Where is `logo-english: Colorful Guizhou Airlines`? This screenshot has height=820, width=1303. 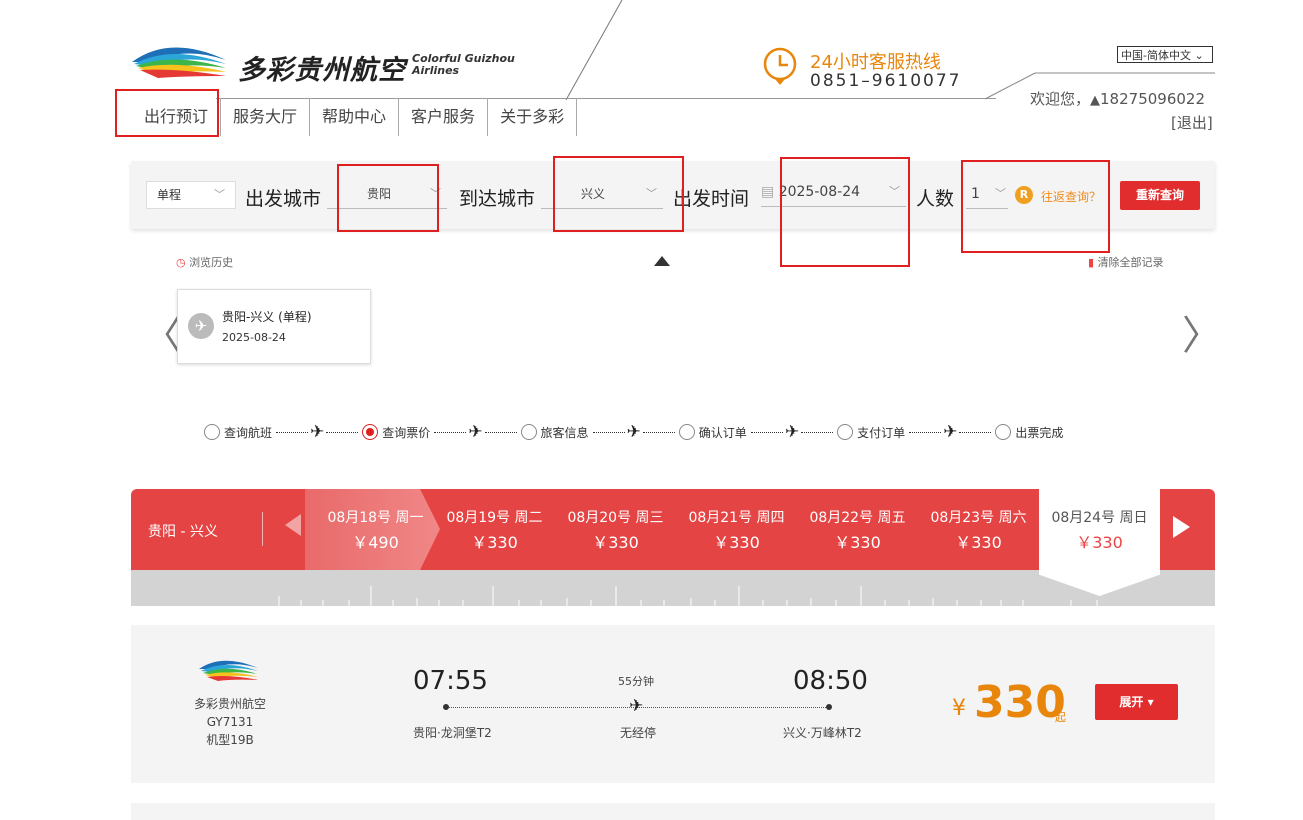 logo-english: Colorful Guizhou Airlines is located at coordinates (463, 64).